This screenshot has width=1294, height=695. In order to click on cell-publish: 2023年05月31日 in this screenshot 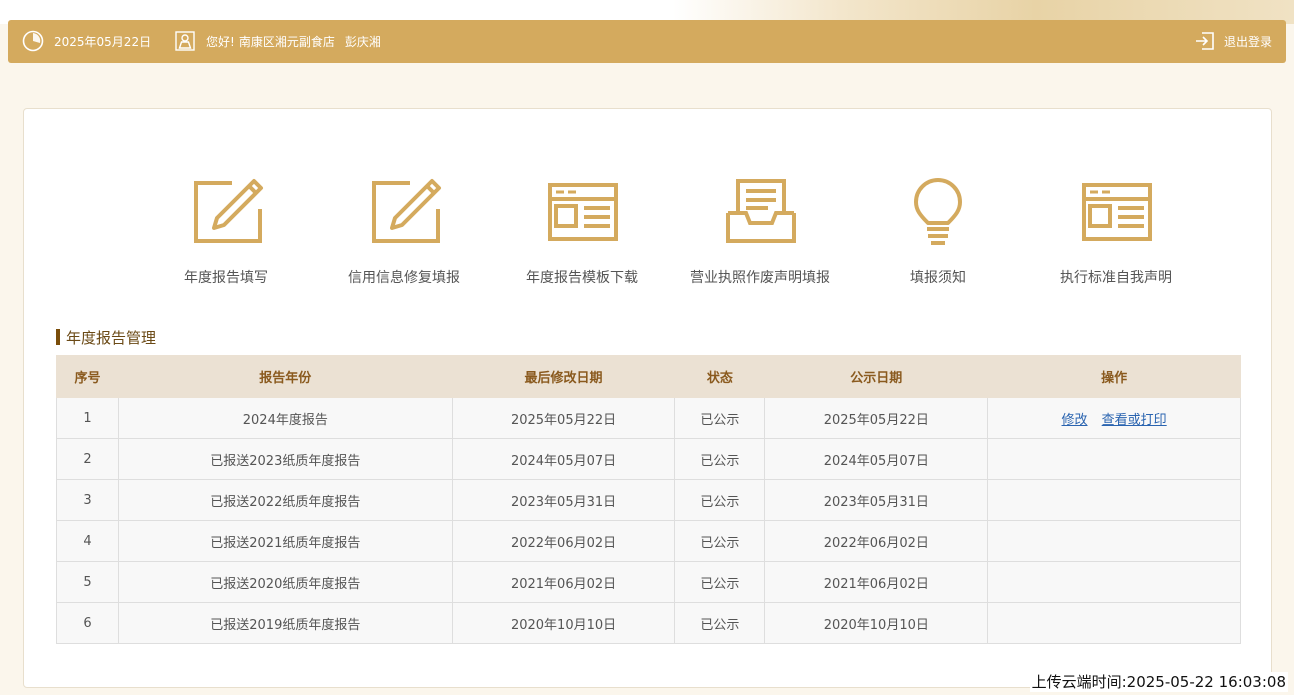, I will do `click(876, 500)`.